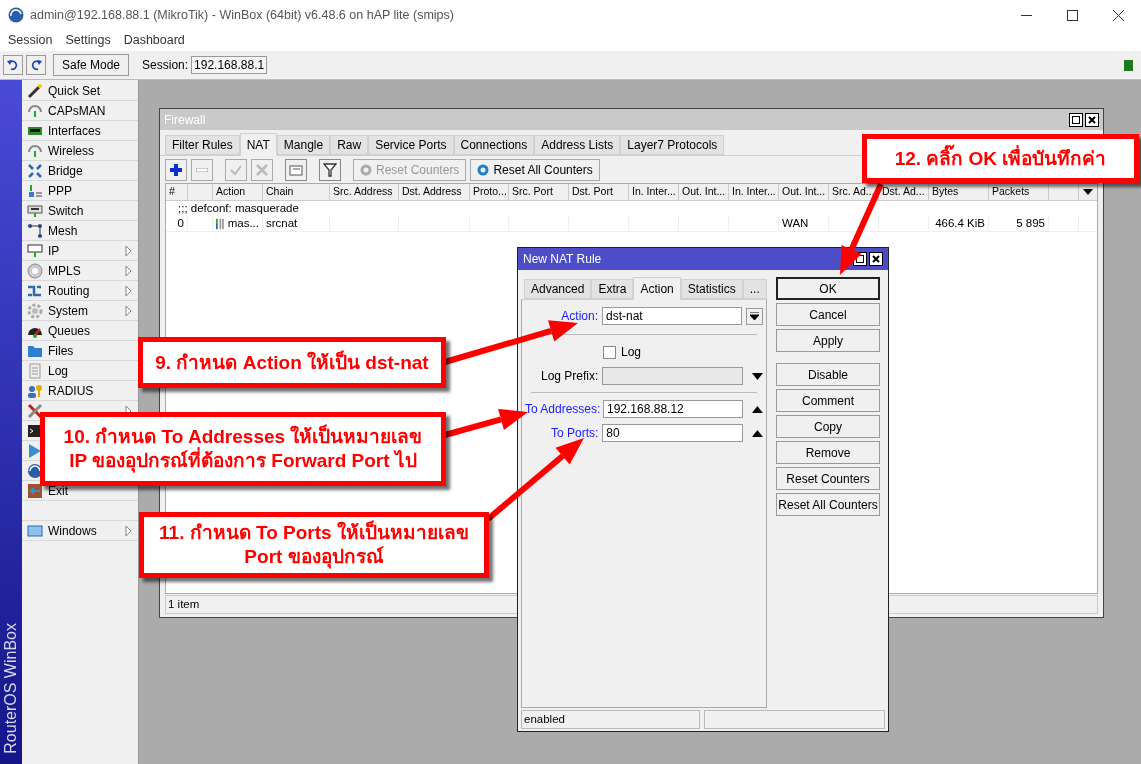  What do you see at coordinates (238, 208) in the screenshot?
I see `rule-comment: ;;; defconf: masquerade` at bounding box center [238, 208].